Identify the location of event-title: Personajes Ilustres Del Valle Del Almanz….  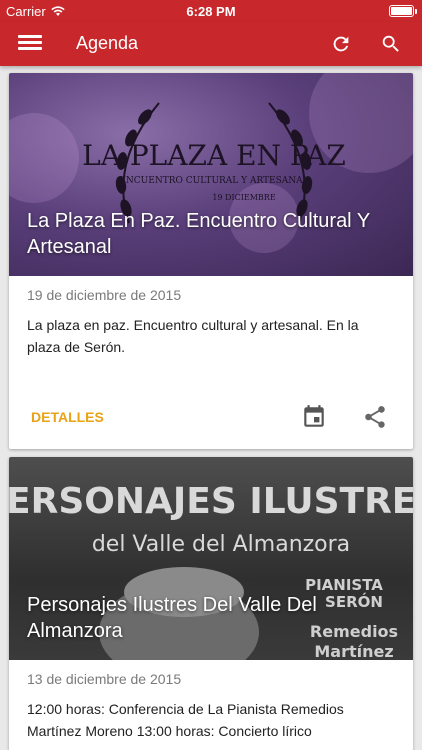
(172, 618).